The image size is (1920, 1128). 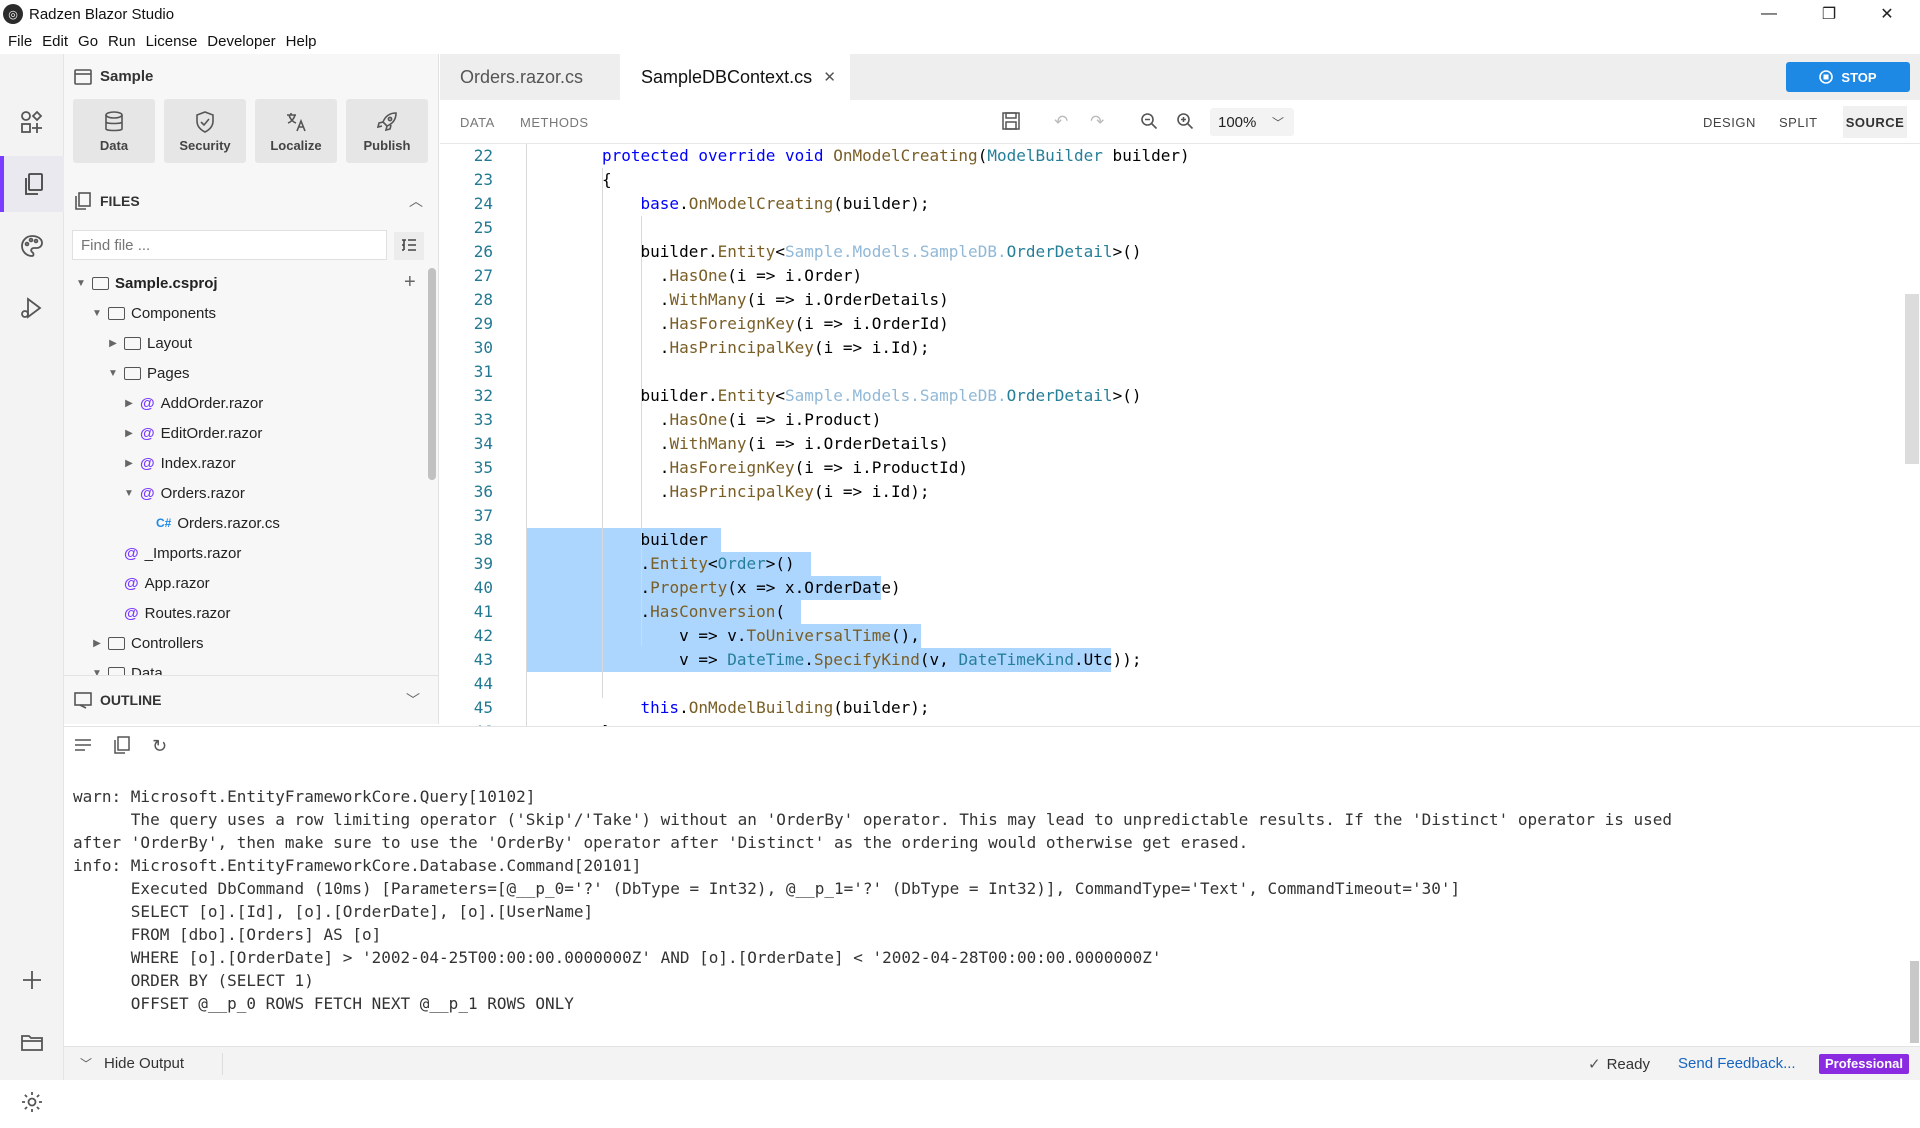 What do you see at coordinates (775, 299) in the screenshot?
I see `code-line-28: .WithMany(i => i.OrderDetails)` at bounding box center [775, 299].